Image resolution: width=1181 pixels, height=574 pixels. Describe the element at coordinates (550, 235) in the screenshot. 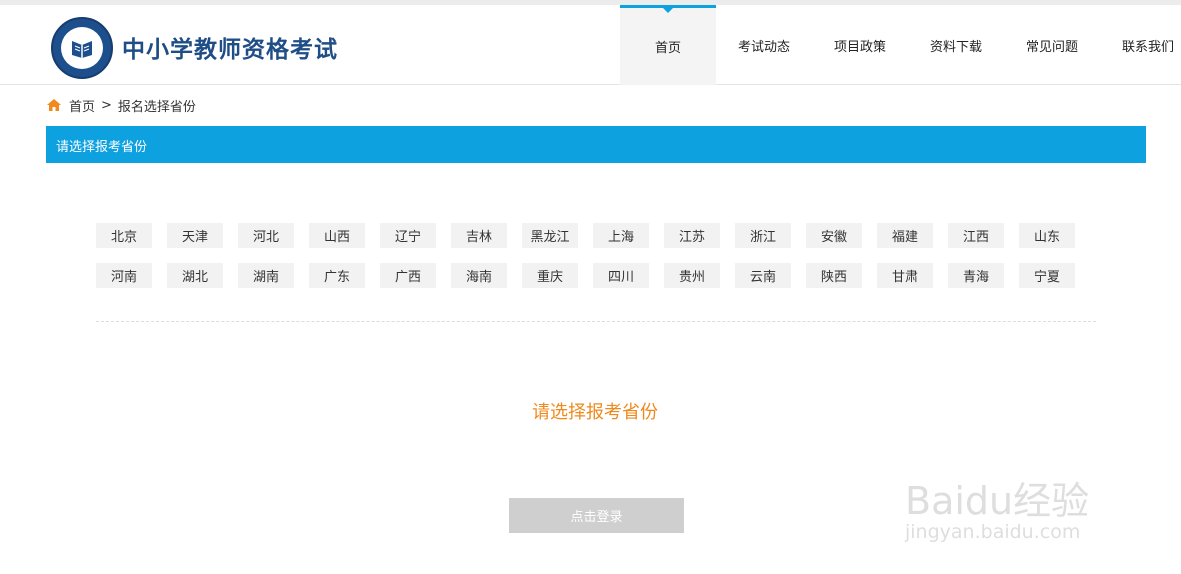

I see `province-button: 黑龙江` at that location.